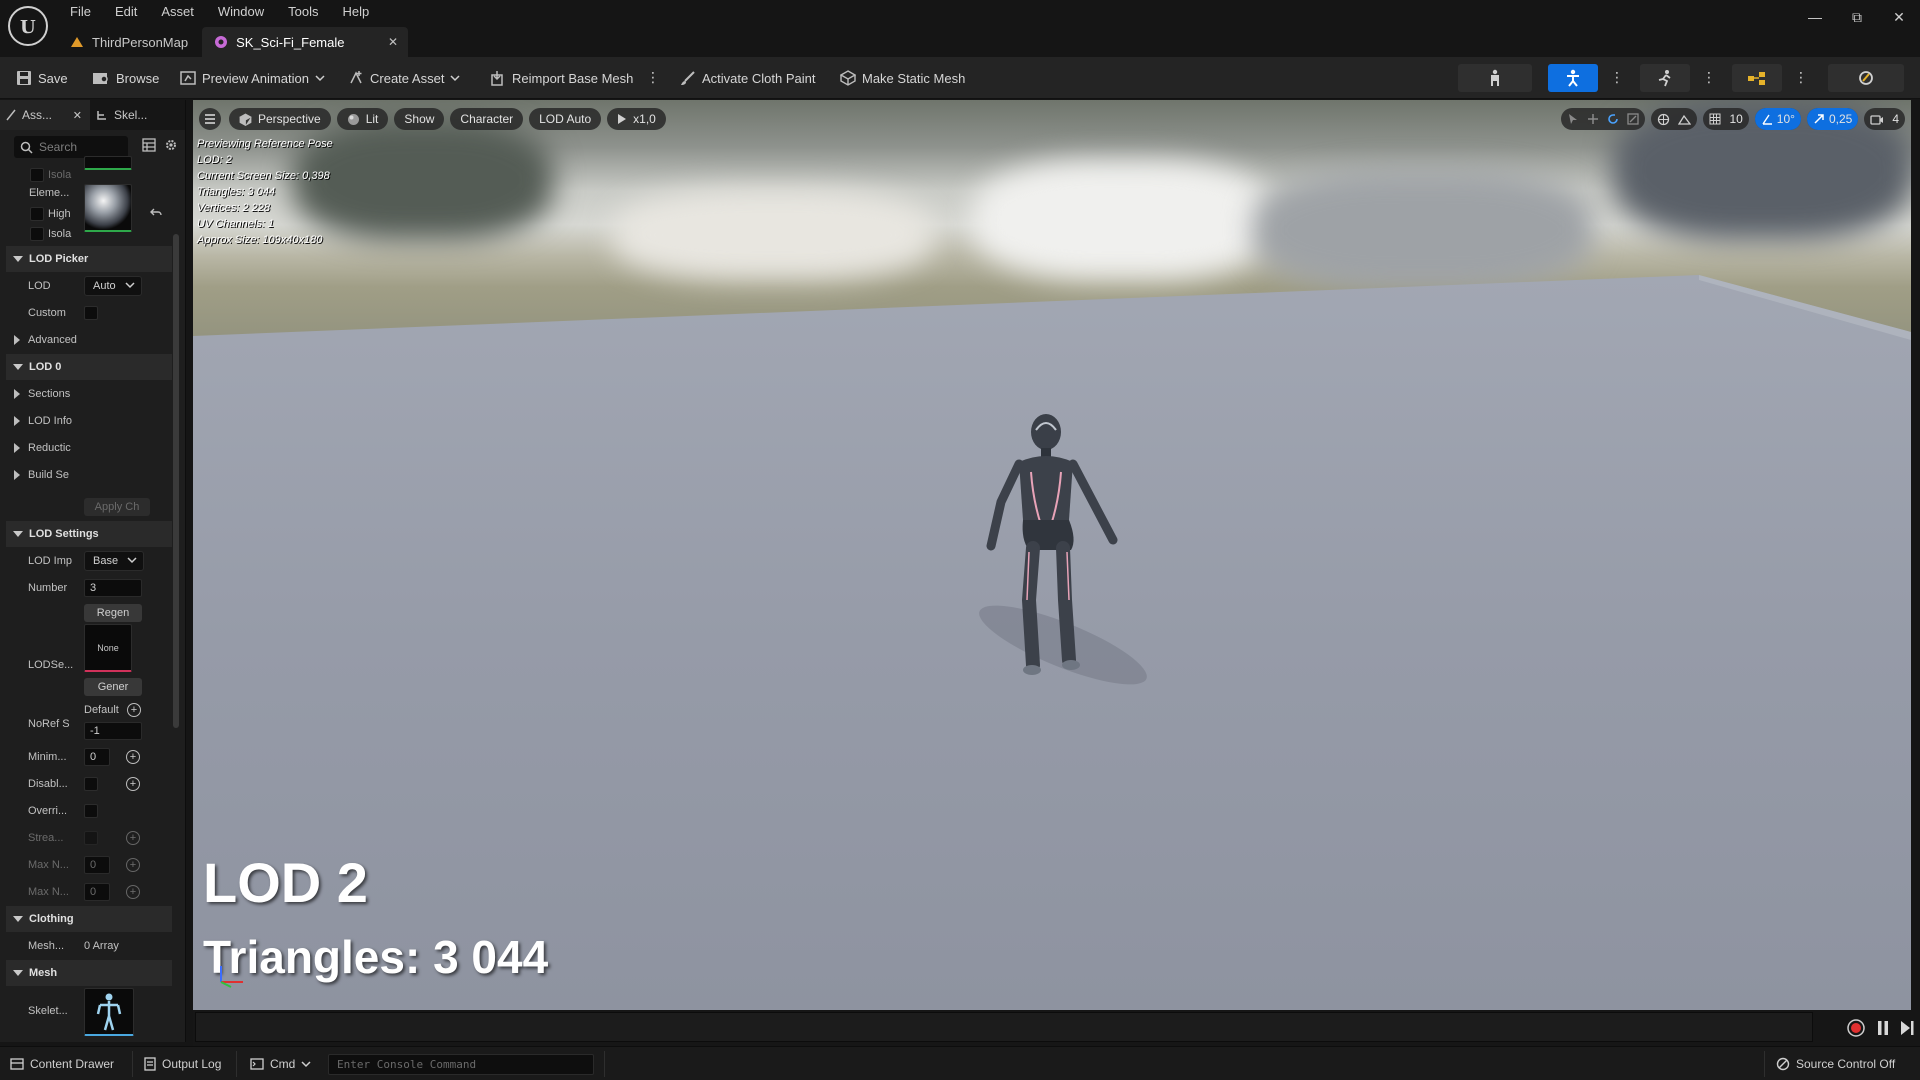 This screenshot has height=1080, width=1920. I want to click on viewport-menu-button, so click(210, 119).